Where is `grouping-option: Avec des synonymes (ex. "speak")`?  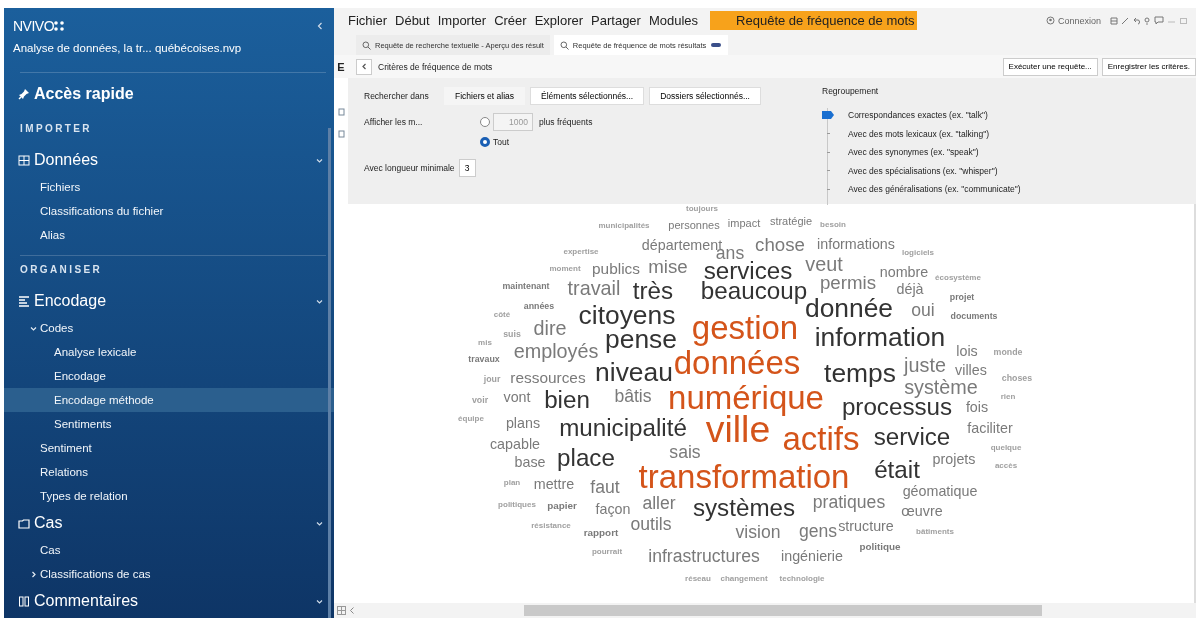 grouping-option: Avec des synonymes (ex. "speak") is located at coordinates (913, 152).